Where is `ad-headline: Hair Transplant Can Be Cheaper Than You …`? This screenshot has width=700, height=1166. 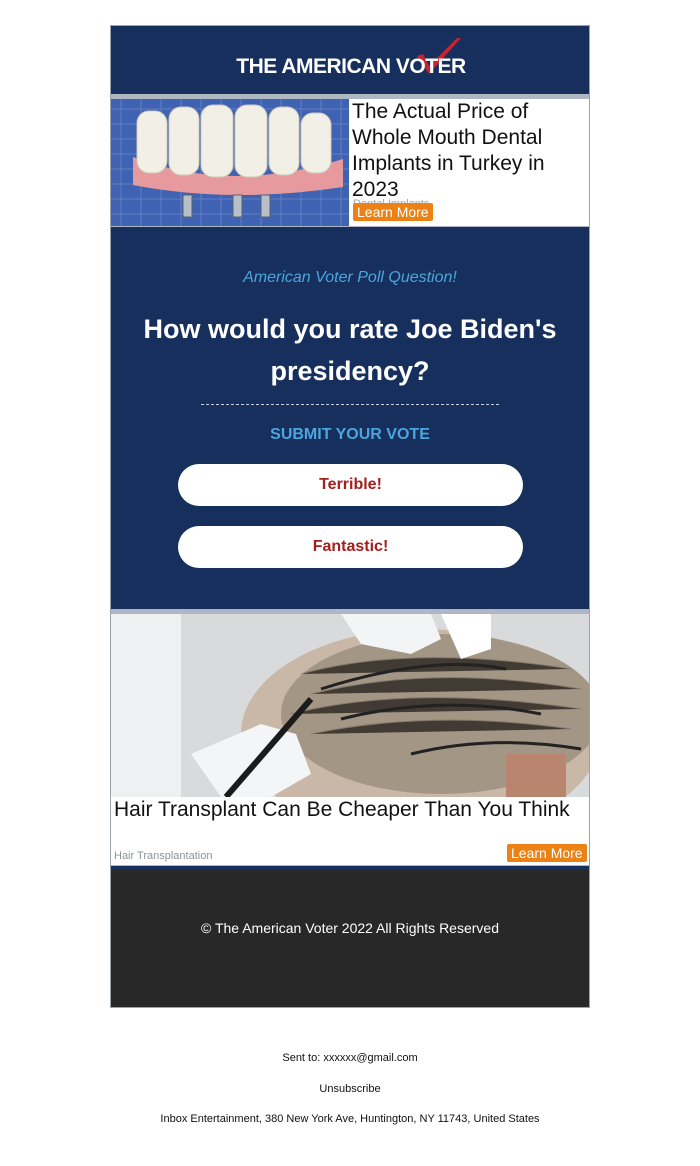 ad-headline: Hair Transplant Can Be Cheaper Than You … is located at coordinates (349, 810).